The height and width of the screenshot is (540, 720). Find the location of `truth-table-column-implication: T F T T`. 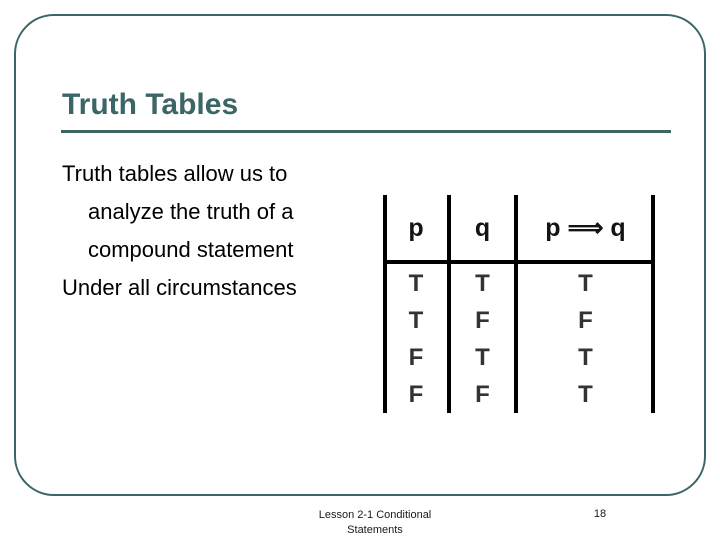

truth-table-column-implication: T F T T is located at coordinates (585, 337).